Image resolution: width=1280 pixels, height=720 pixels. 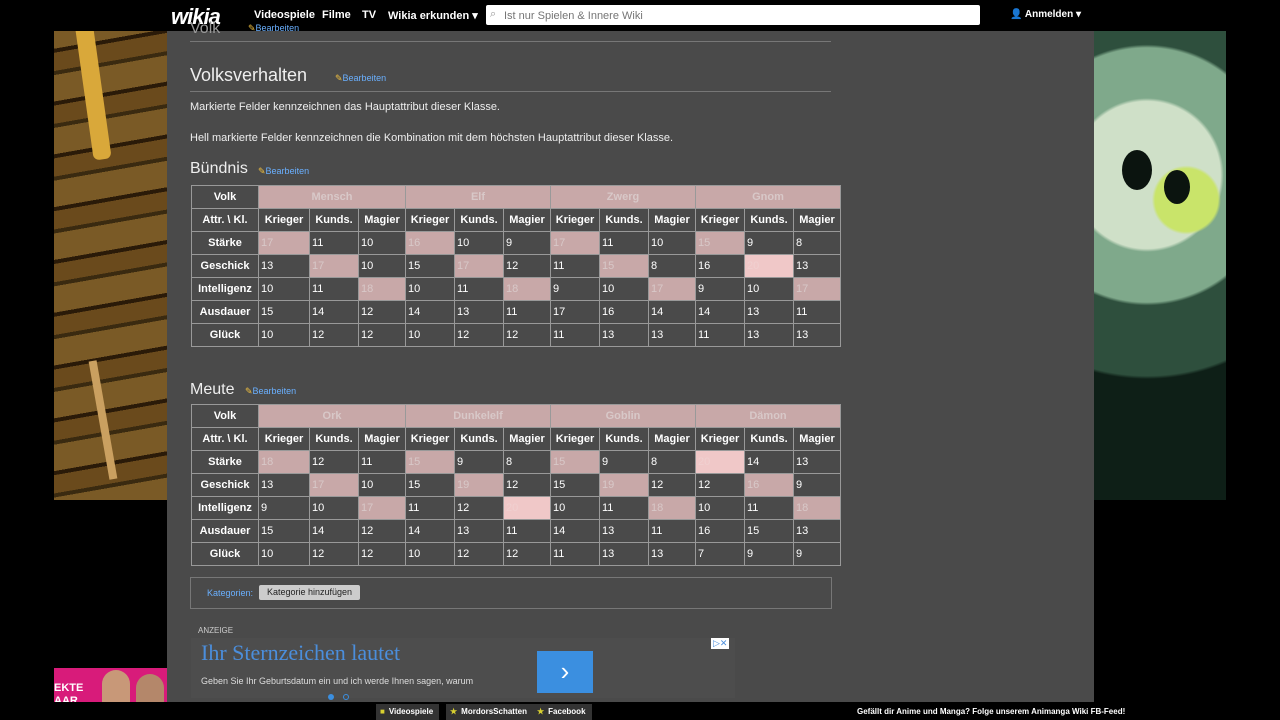 I want to click on nav-videospiele: Videospiele, so click(x=284, y=15).